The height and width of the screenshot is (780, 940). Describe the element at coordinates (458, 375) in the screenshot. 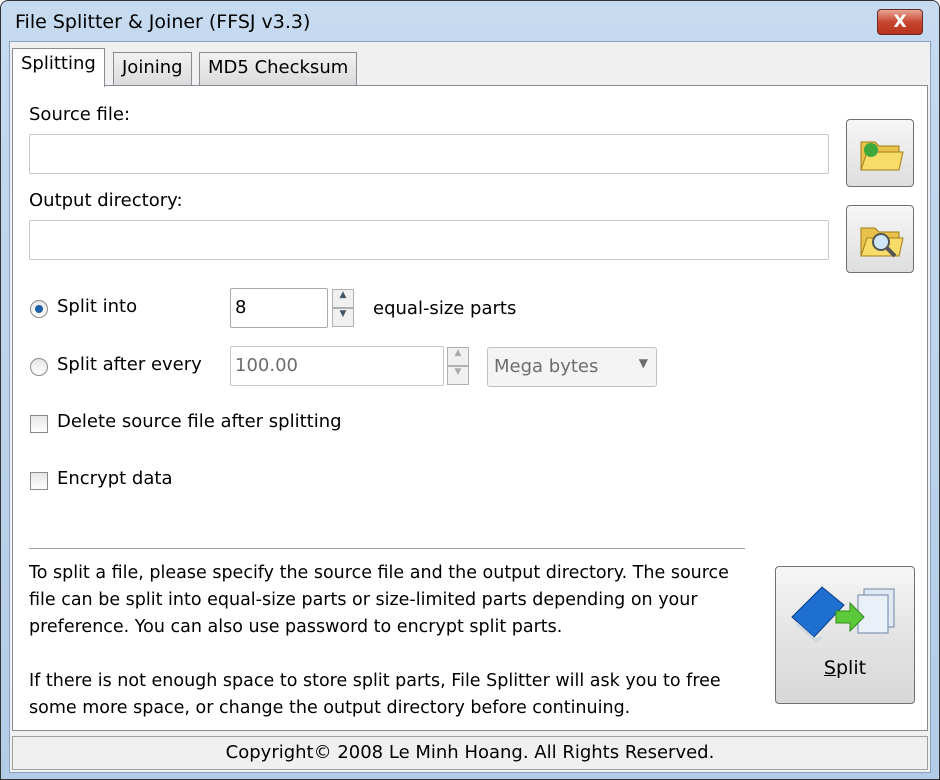

I see `size-decrement-button: ▼` at that location.